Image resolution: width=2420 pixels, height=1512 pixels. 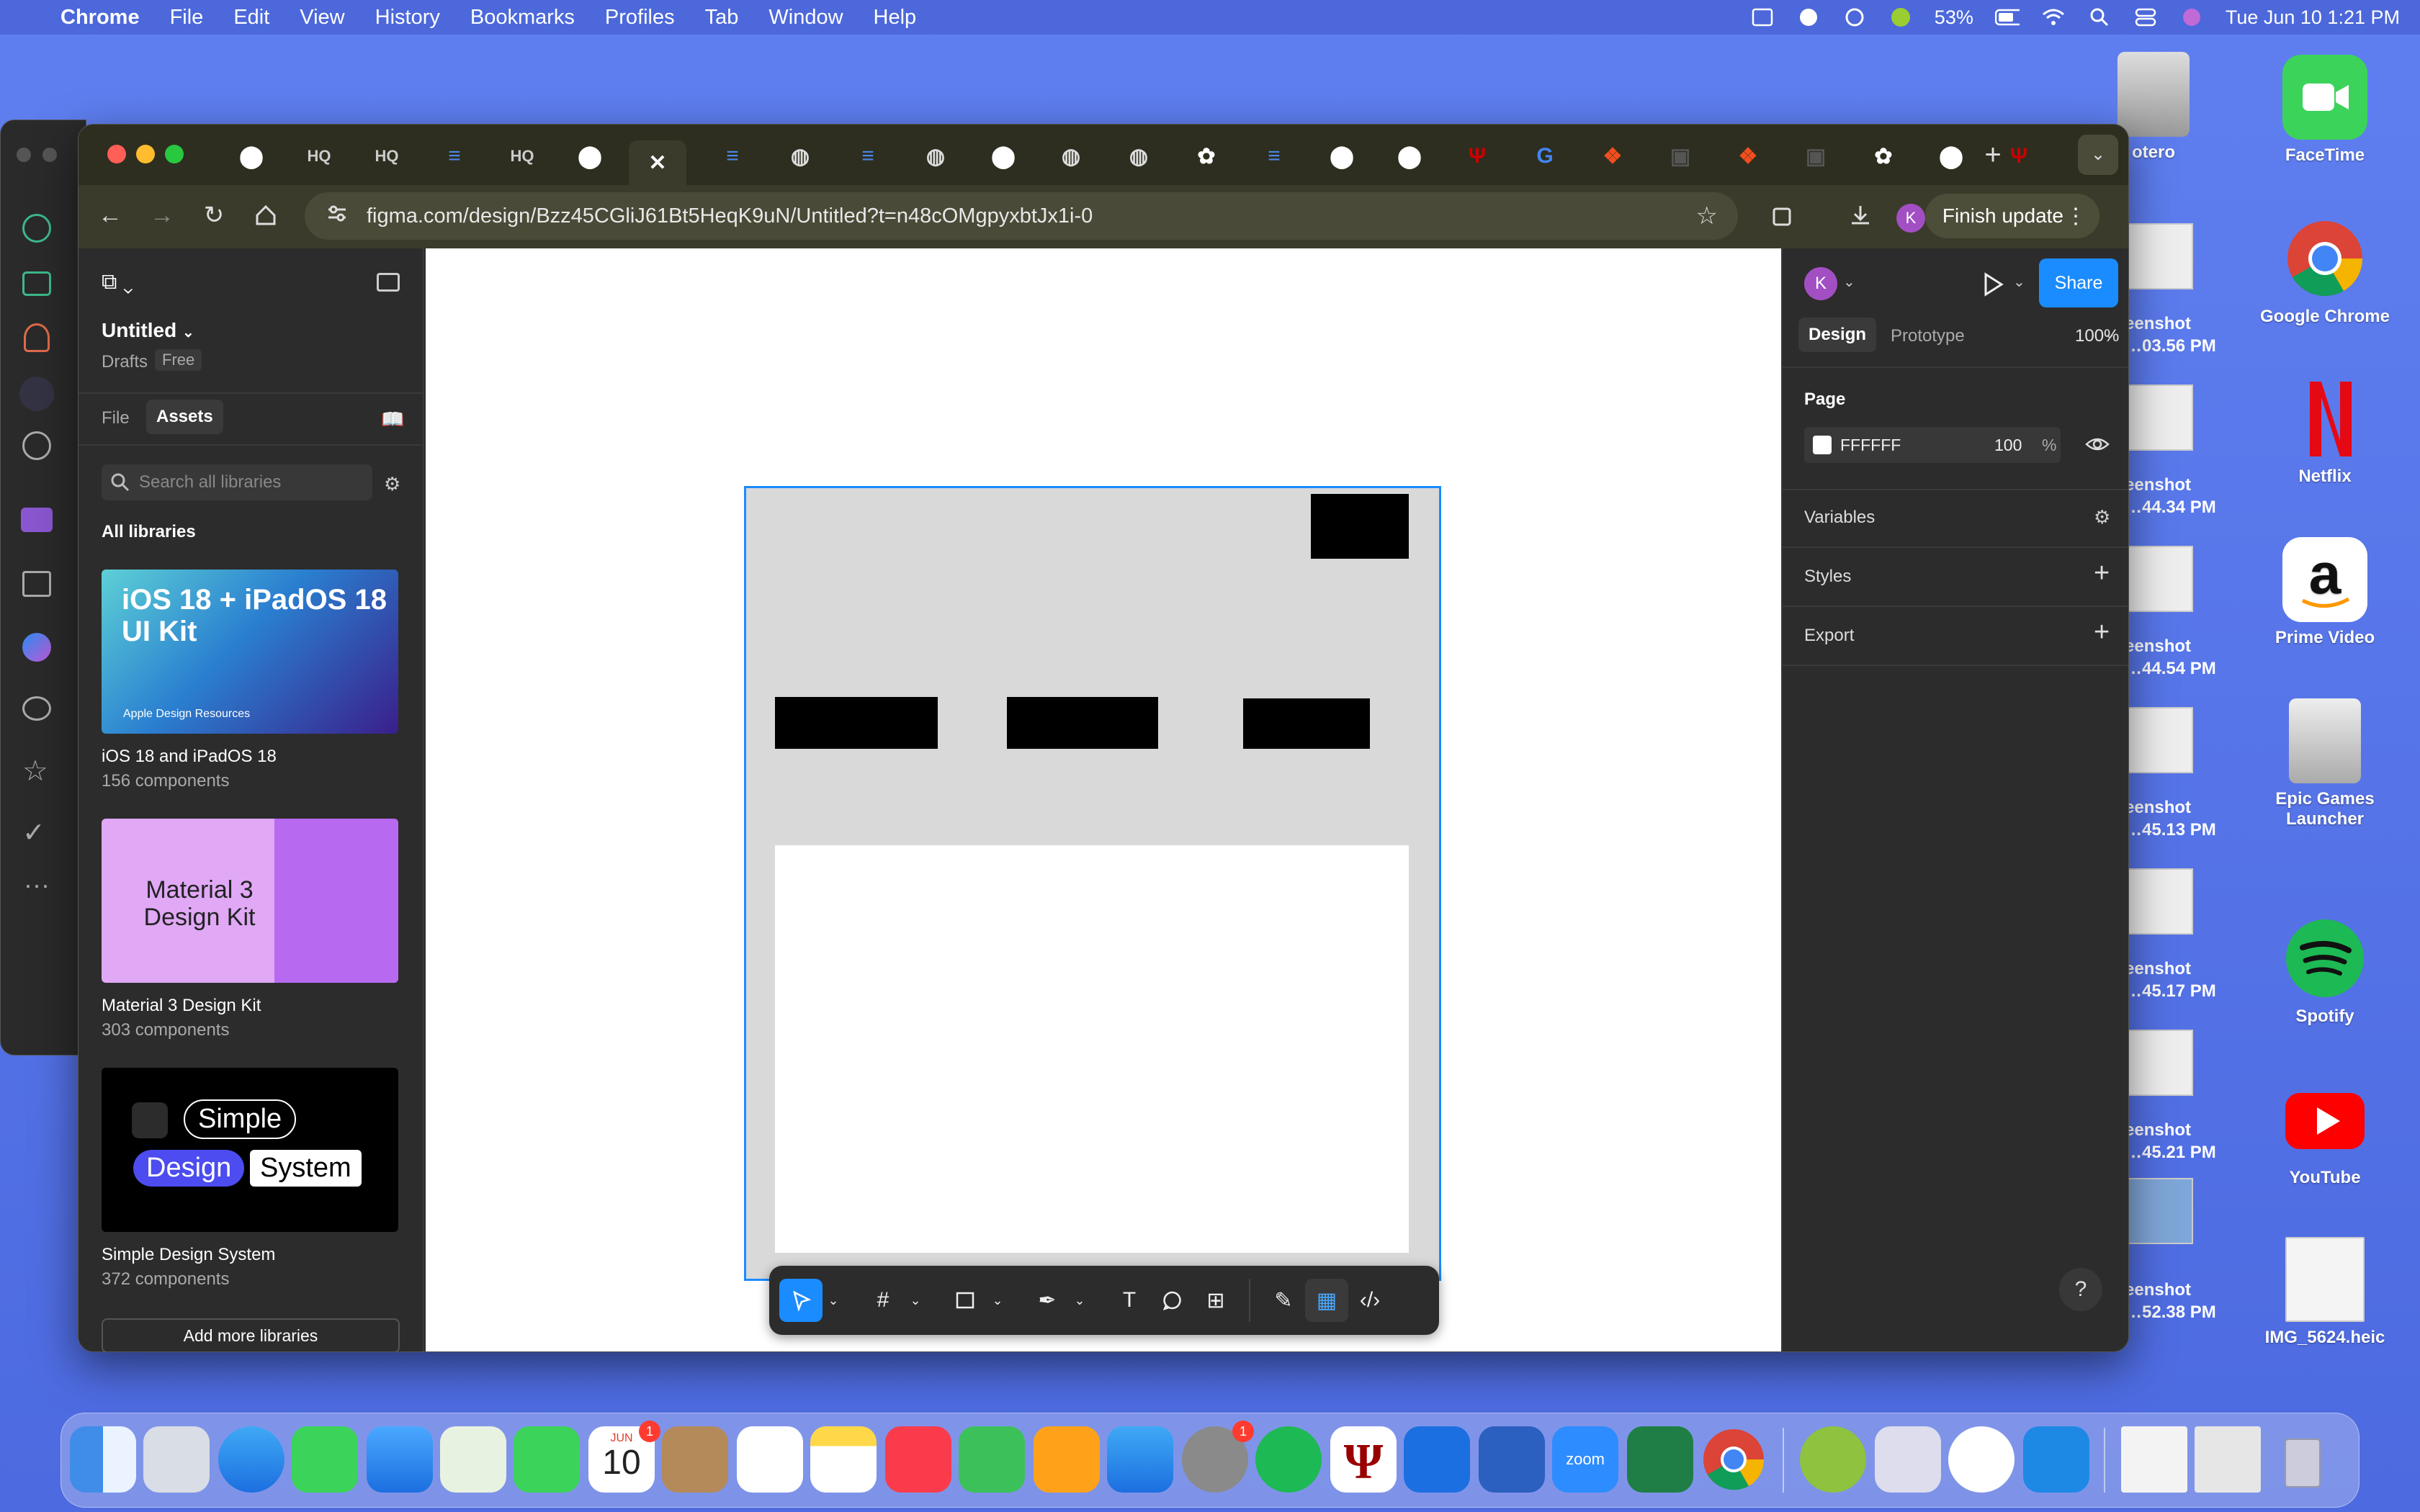 I want to click on control-center-icon, so click(x=2145, y=17).